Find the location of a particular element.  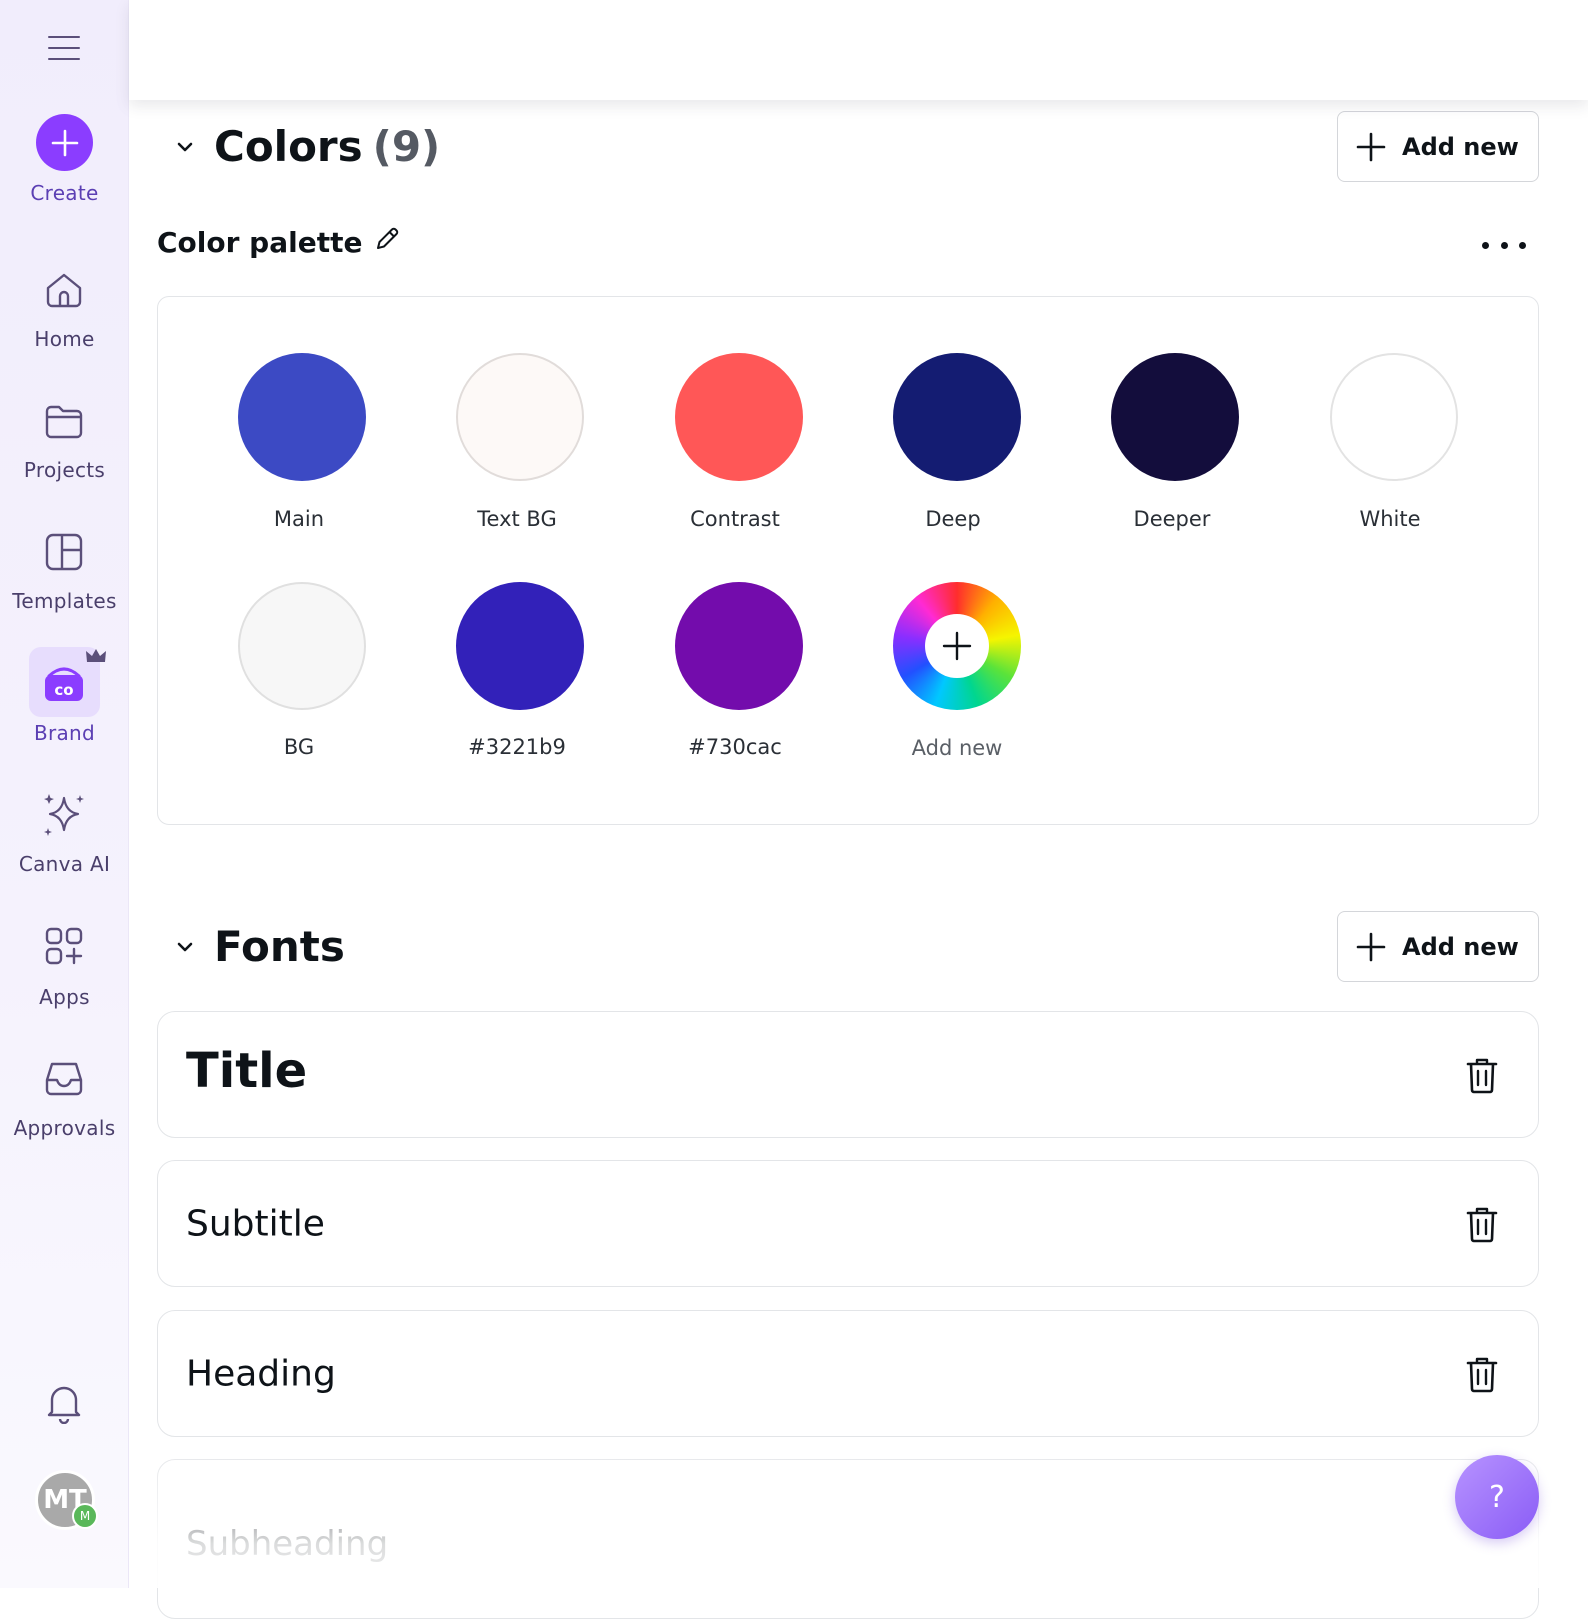

font-row-heading: Heading is located at coordinates (848, 1373).